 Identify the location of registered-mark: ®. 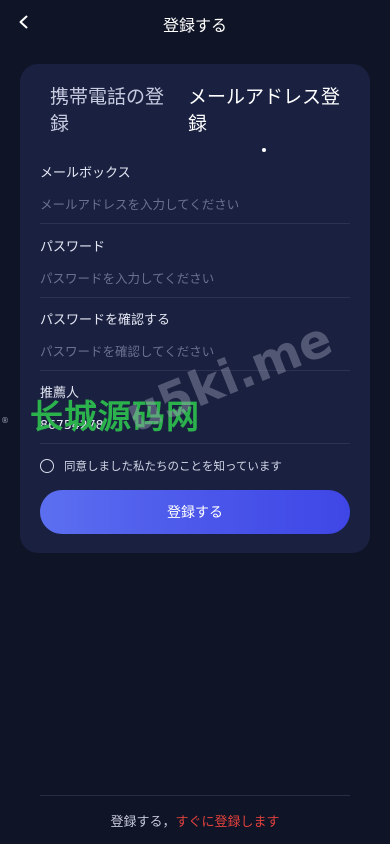
(5, 420).